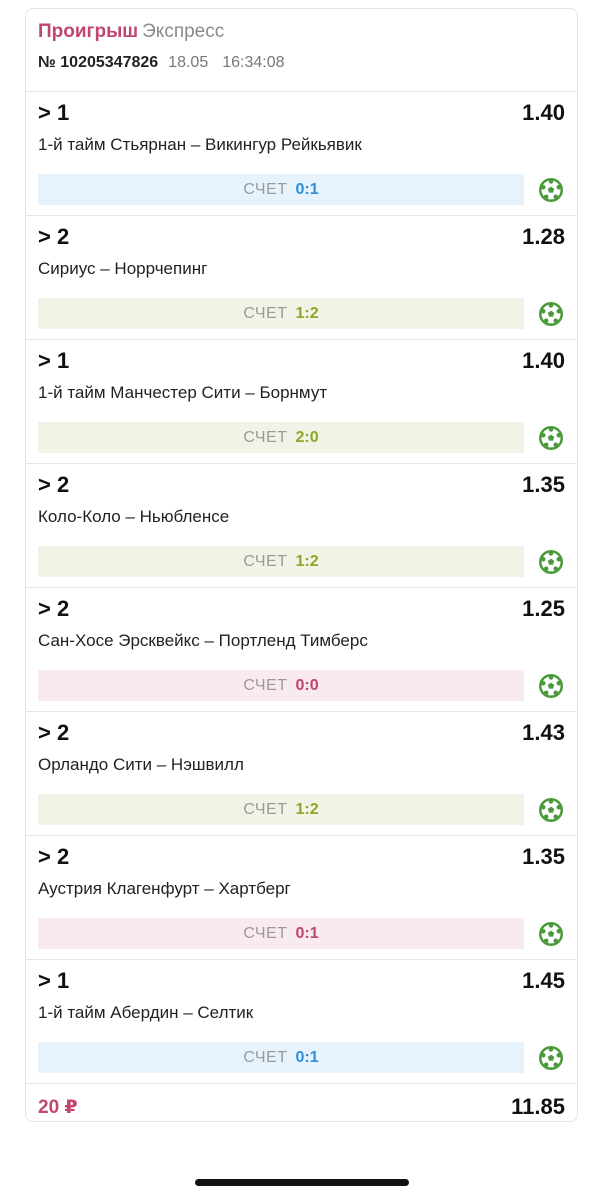  Describe the element at coordinates (302, 1182) in the screenshot. I see `home-indicator` at that location.